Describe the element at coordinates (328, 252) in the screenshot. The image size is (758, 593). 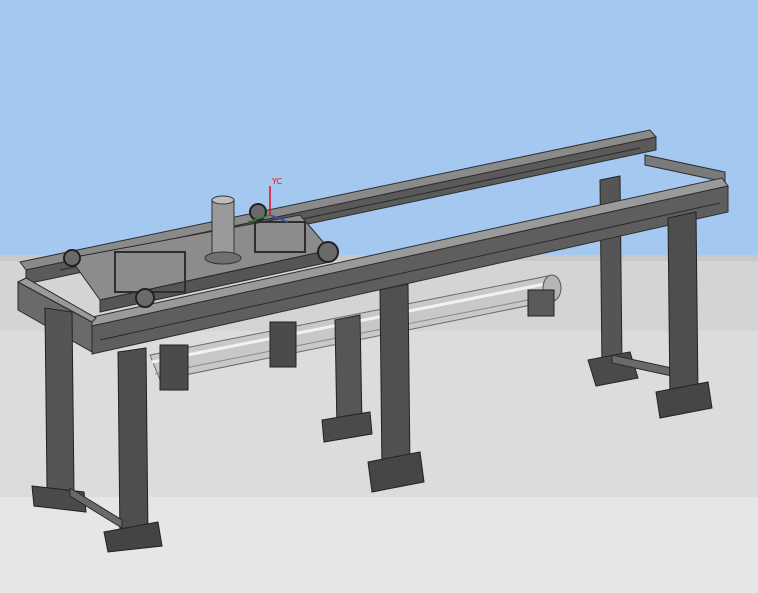
I see `trolley-wheel-front-right` at that location.